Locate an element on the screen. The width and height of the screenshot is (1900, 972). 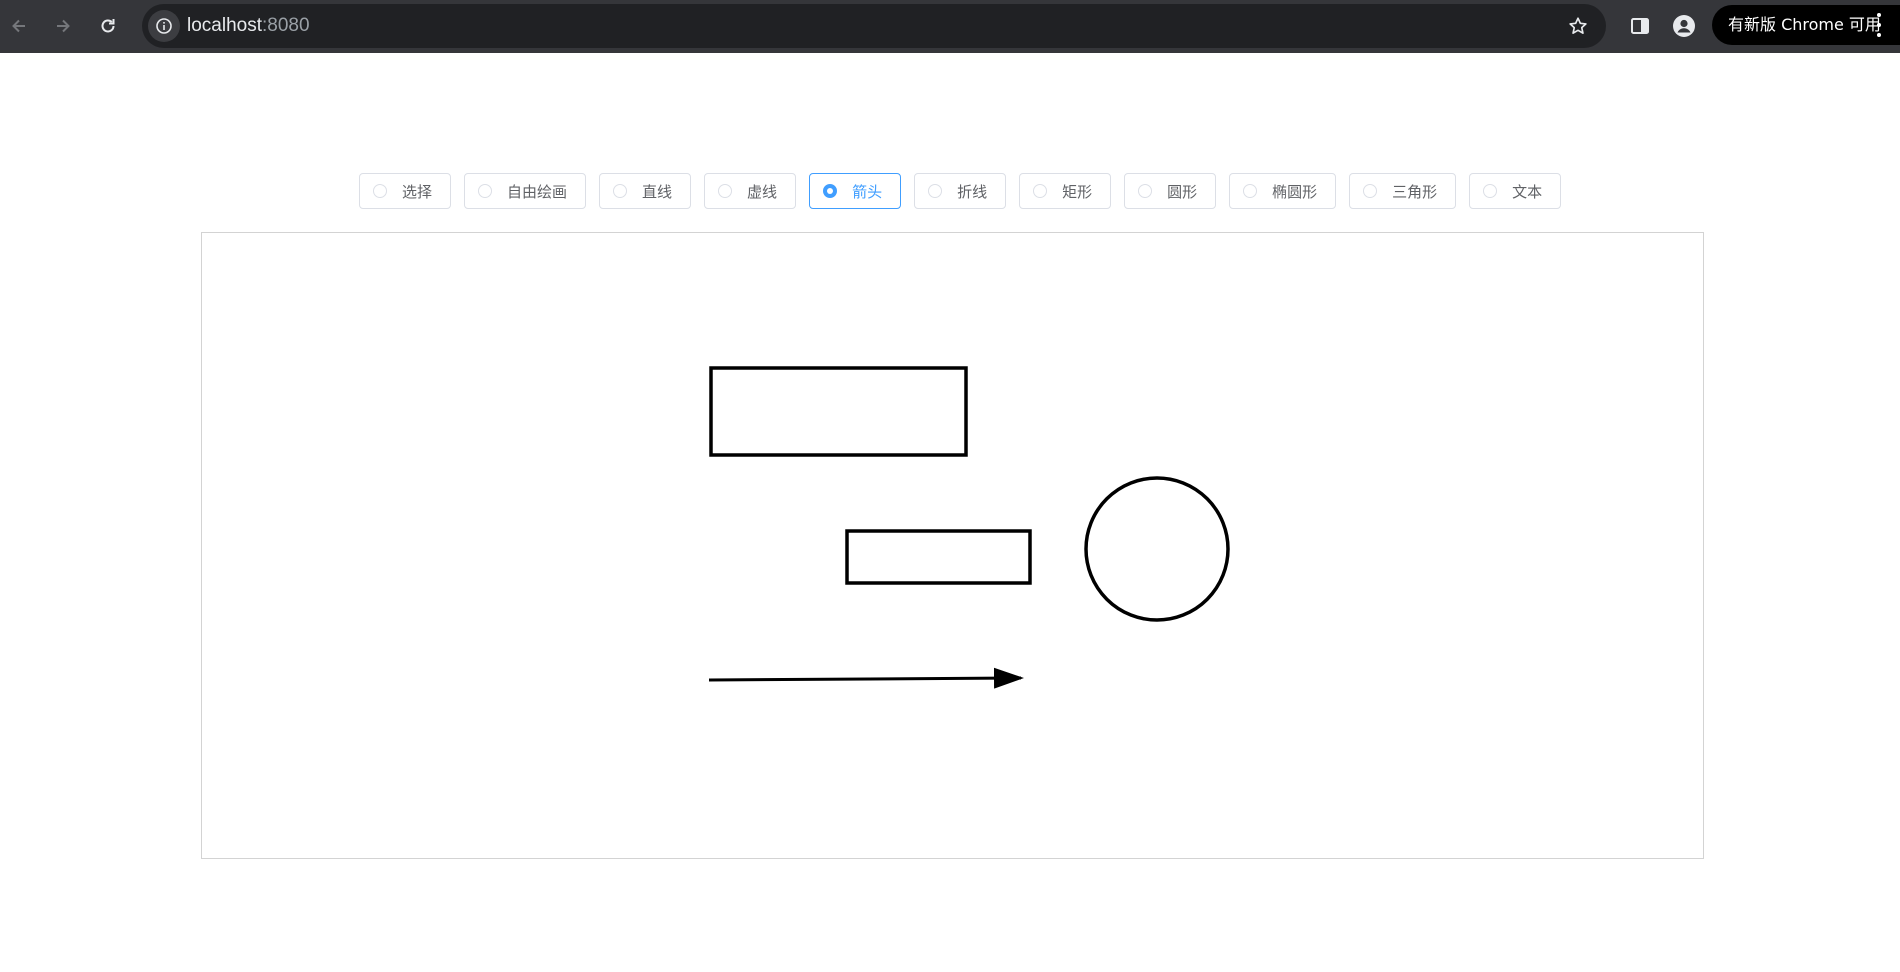
url-text: localhost:8080 is located at coordinates (248, 26).